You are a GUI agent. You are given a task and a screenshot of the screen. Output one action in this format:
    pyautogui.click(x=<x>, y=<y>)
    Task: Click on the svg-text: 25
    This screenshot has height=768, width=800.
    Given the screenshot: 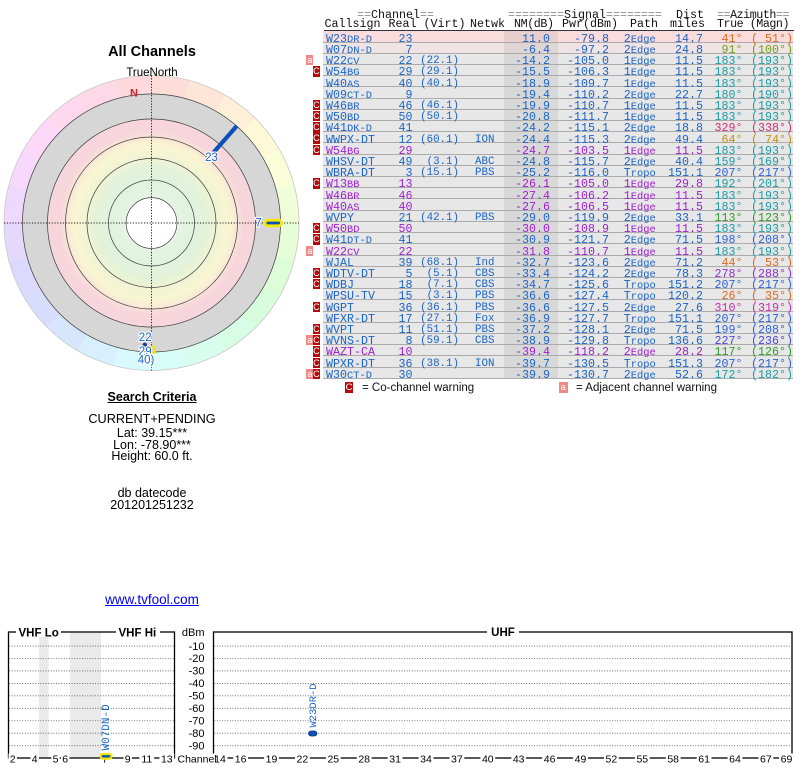 What is the action you would take?
    pyautogui.click(x=333, y=760)
    